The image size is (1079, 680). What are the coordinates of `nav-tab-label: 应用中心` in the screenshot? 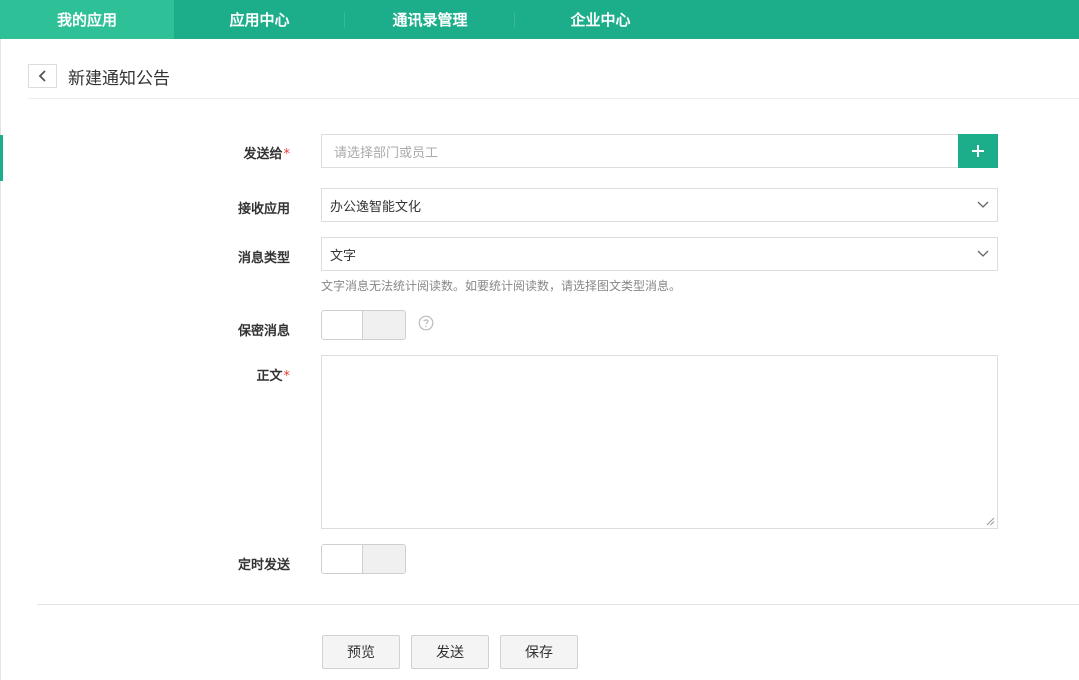 It's located at (259, 20).